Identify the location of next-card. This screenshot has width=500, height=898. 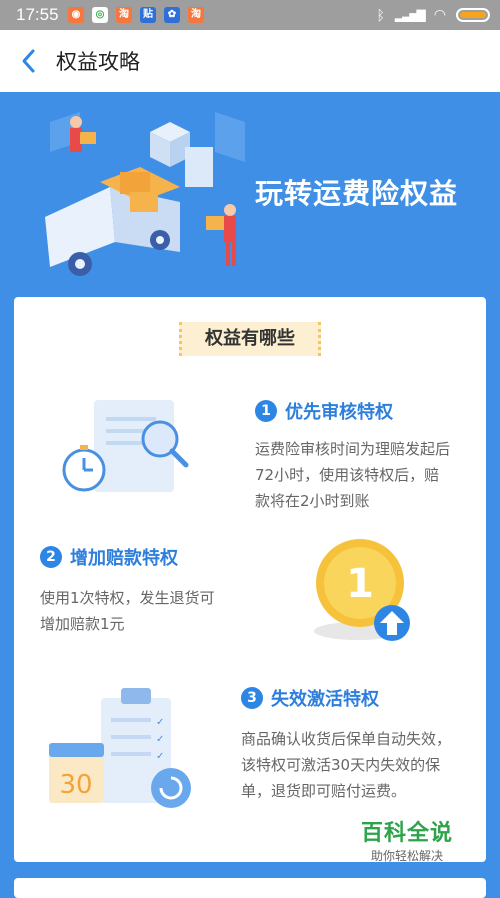
(250, 888).